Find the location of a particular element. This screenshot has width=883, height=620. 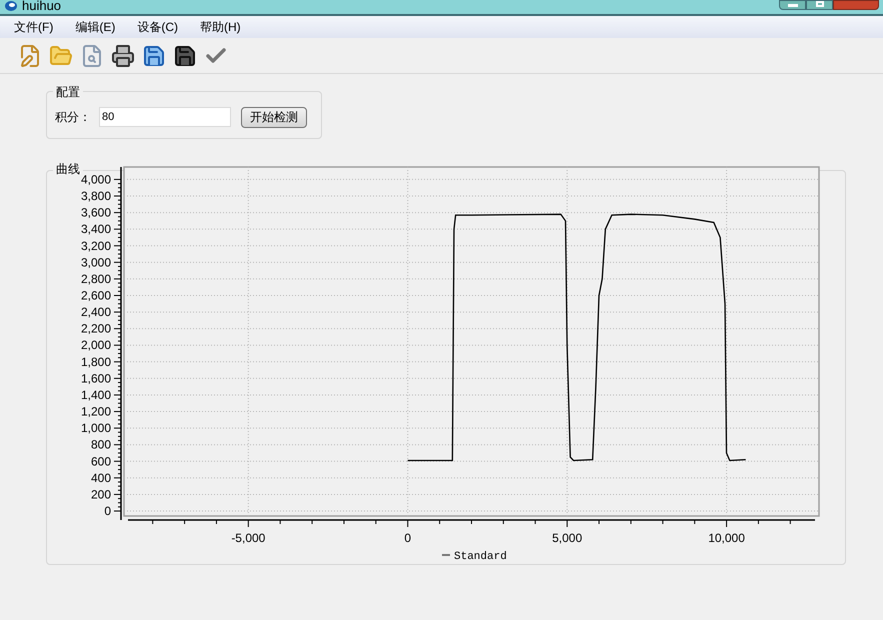

edit-document-icon is located at coordinates (30, 56).